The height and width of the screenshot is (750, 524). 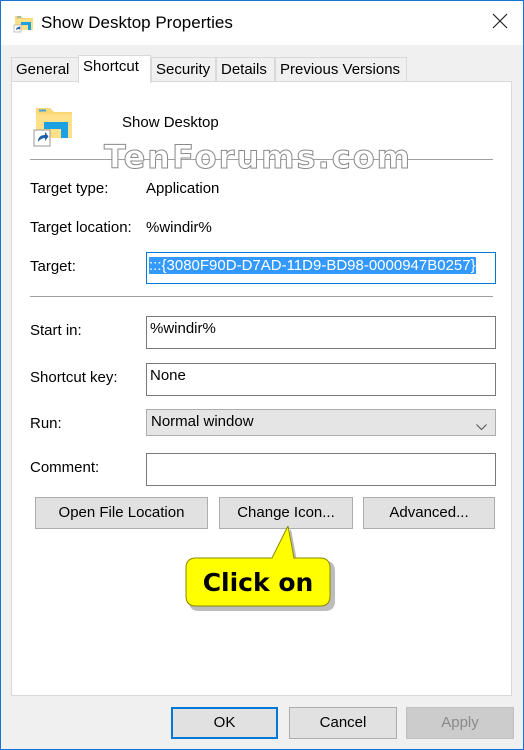 What do you see at coordinates (45, 69) in the screenshot?
I see `tab-general: General` at bounding box center [45, 69].